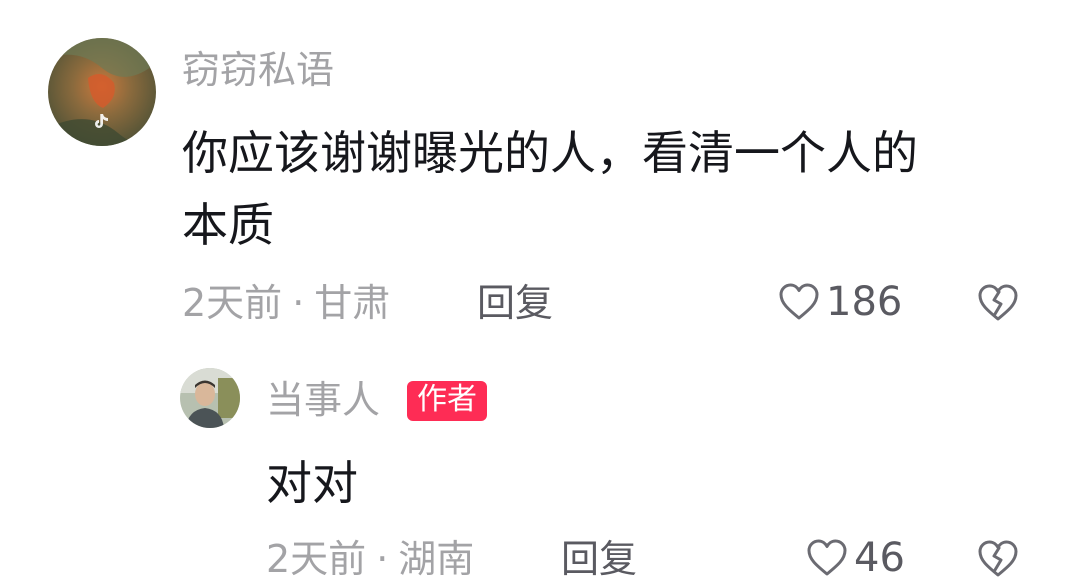  I want to click on commenter-avatar, so click(102, 92).